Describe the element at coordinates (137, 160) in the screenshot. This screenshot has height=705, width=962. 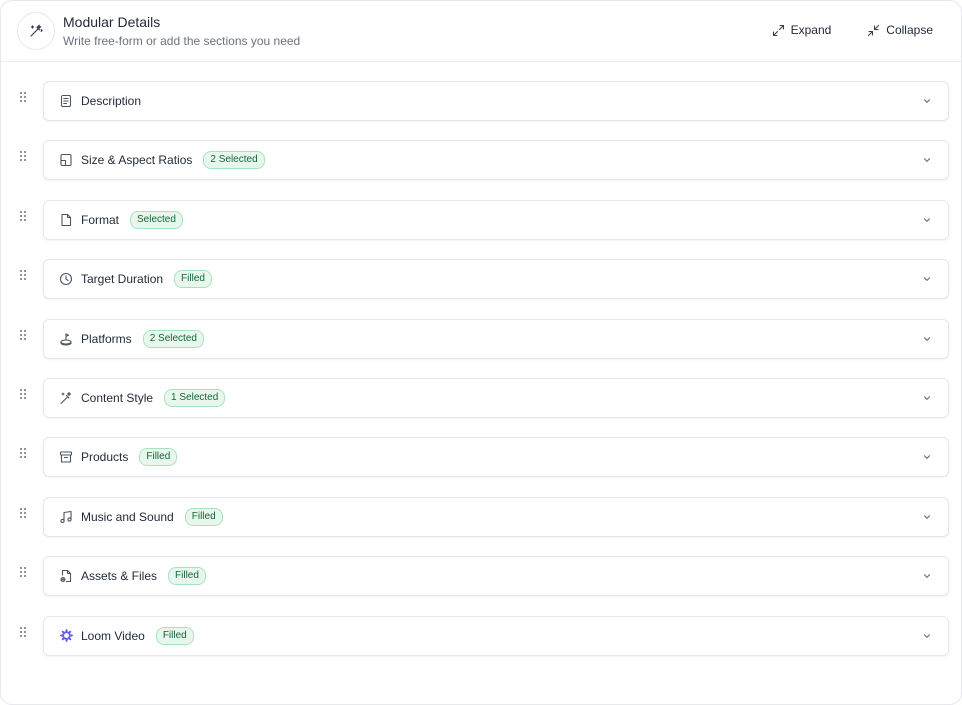
I see `section-label: Size & Aspect Ratios` at that location.